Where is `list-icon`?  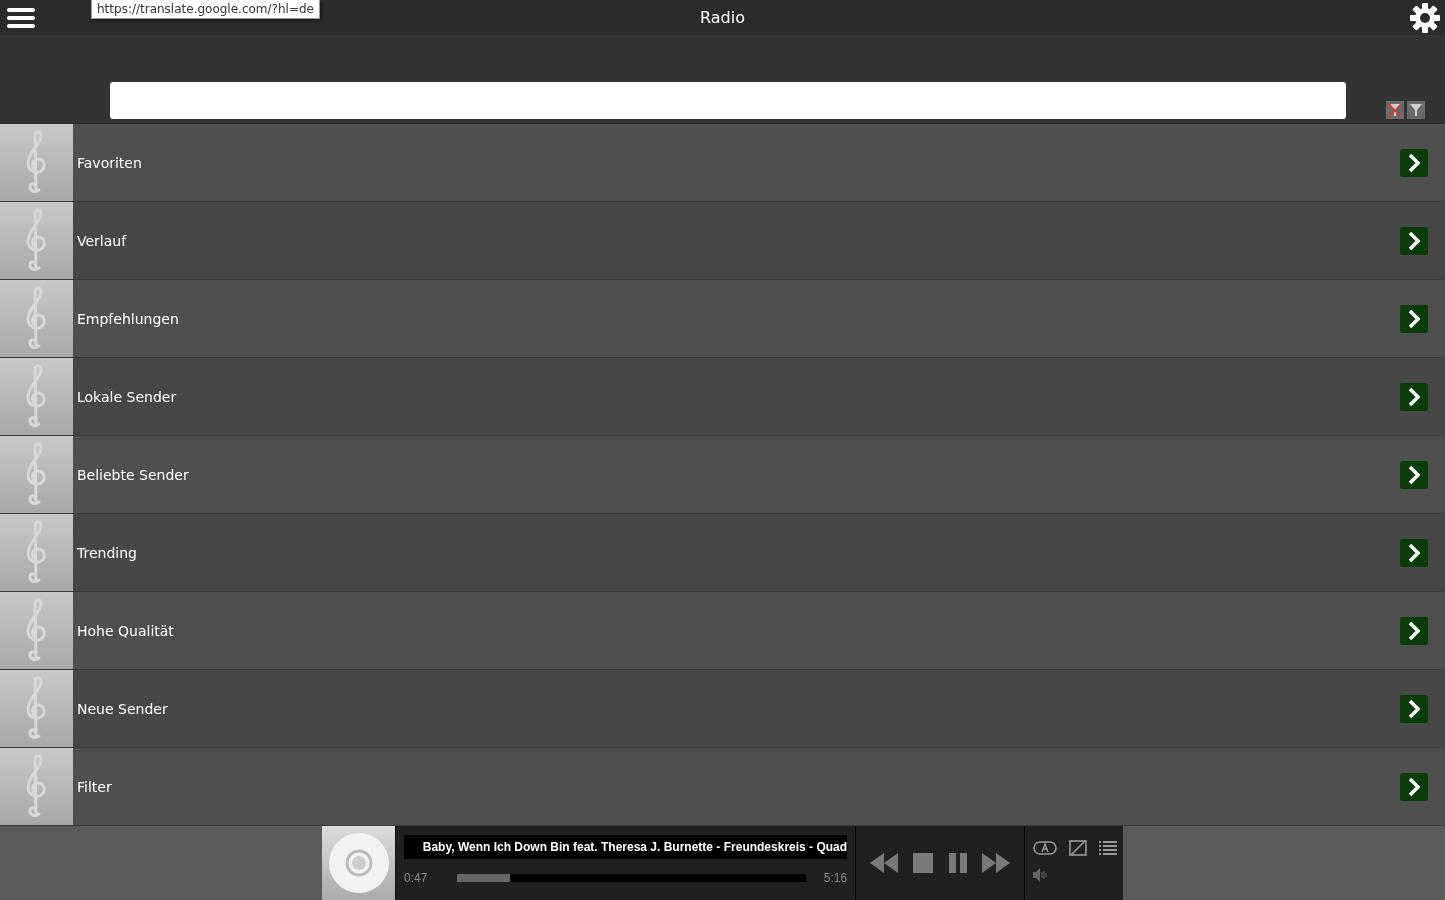
list-icon is located at coordinates (1108, 848).